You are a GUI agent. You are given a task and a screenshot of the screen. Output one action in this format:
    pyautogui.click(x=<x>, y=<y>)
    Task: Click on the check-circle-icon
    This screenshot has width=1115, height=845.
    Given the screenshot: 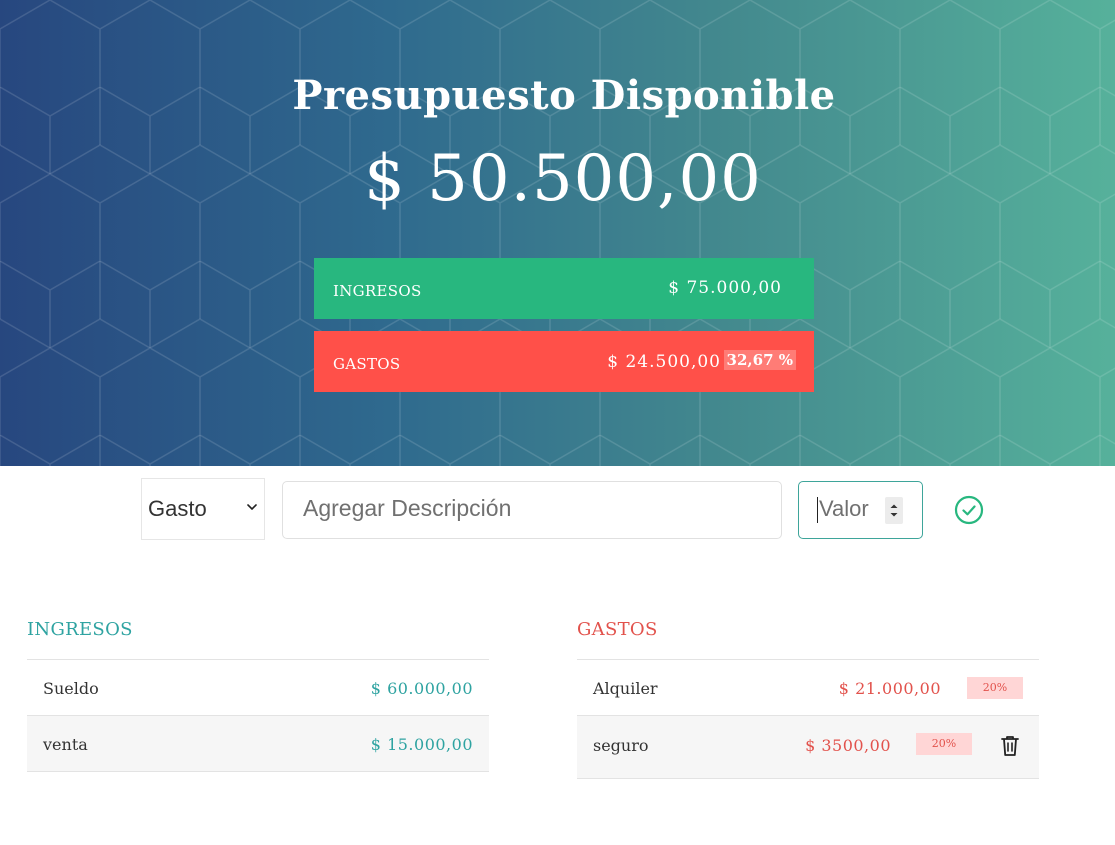 What is the action you would take?
    pyautogui.click(x=969, y=510)
    